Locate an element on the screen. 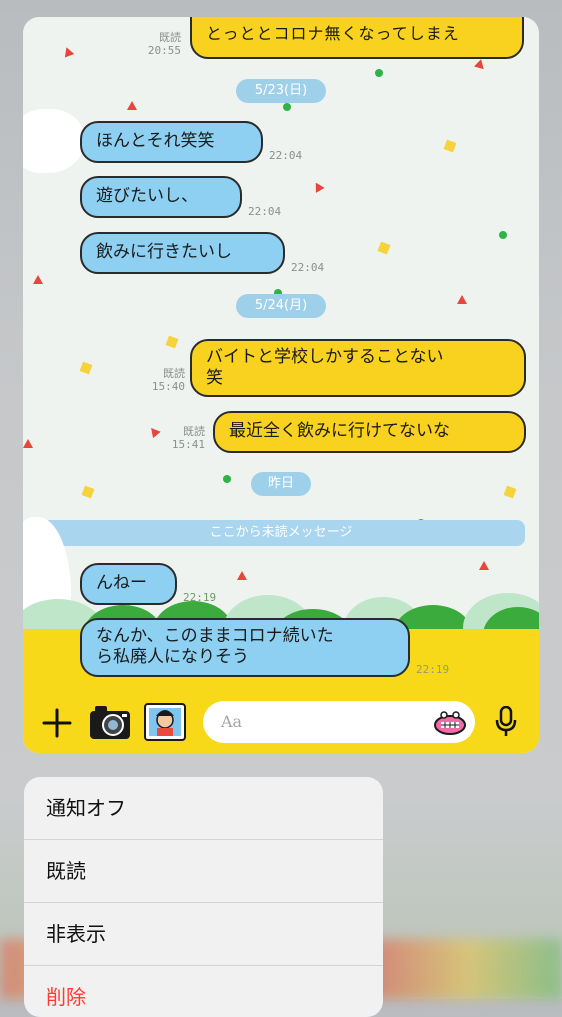 This screenshot has height=1017, width=562. input-placeholder: Aa is located at coordinates (232, 721).